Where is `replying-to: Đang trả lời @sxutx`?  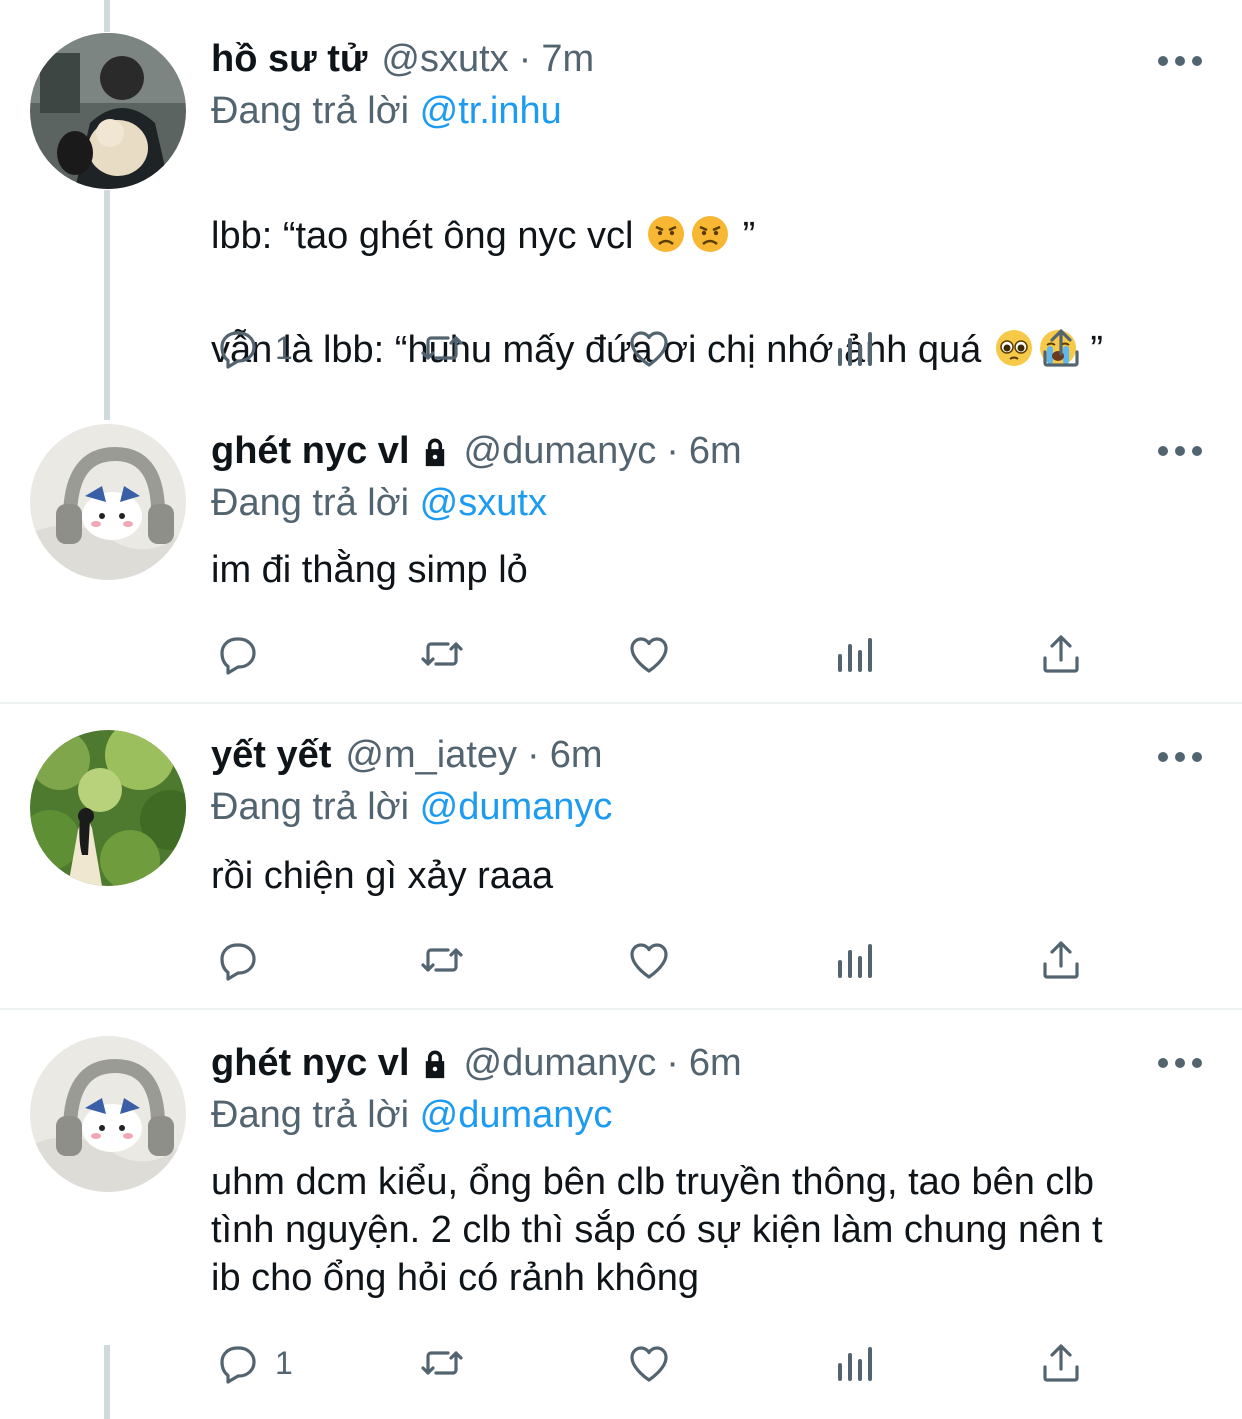
replying-to: Đang trả lời @sxutx is located at coordinates (379, 503).